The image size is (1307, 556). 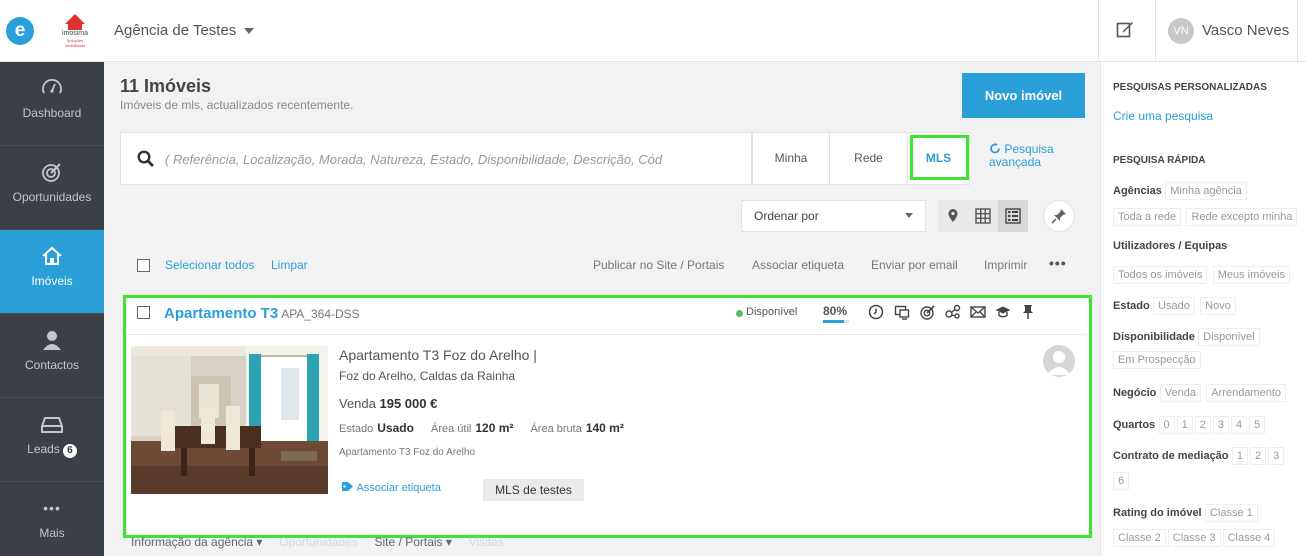 What do you see at coordinates (52, 365) in the screenshot?
I see `sidebar-item-label: Contactos` at bounding box center [52, 365].